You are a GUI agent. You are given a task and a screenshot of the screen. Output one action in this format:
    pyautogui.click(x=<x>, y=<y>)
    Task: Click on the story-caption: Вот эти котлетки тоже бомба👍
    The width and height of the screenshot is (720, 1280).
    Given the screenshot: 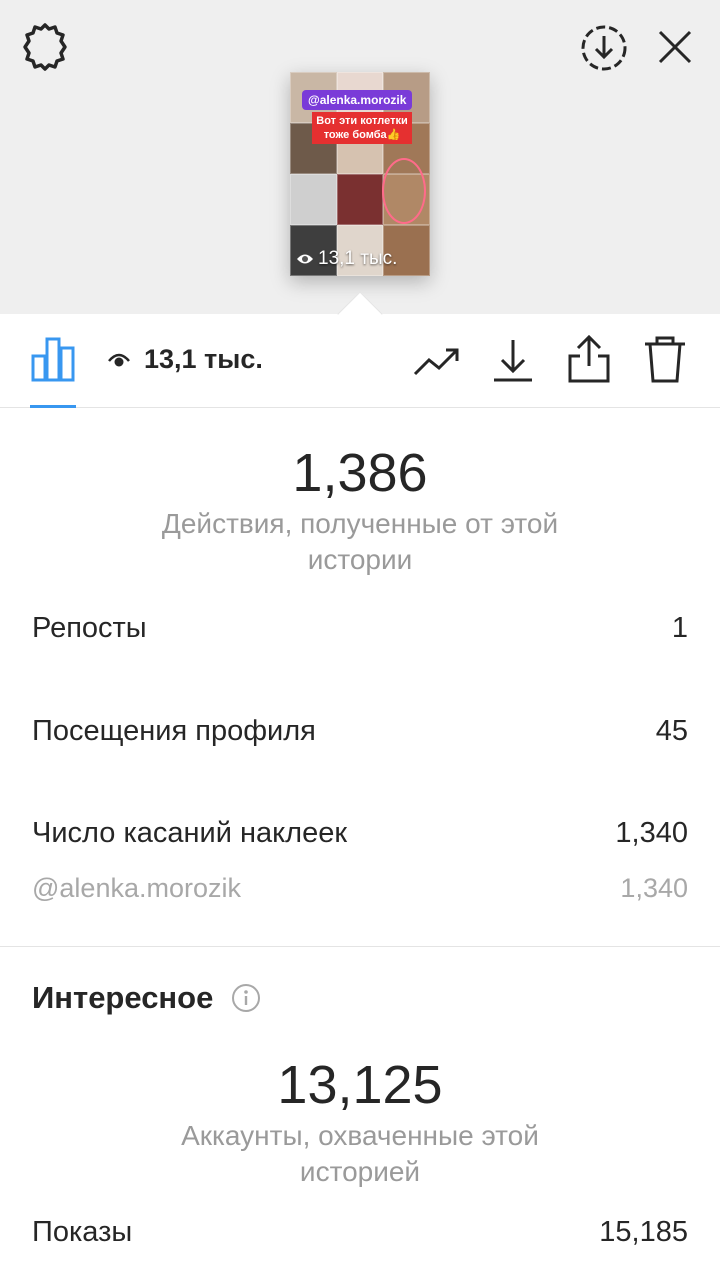 What is the action you would take?
    pyautogui.click(x=362, y=128)
    